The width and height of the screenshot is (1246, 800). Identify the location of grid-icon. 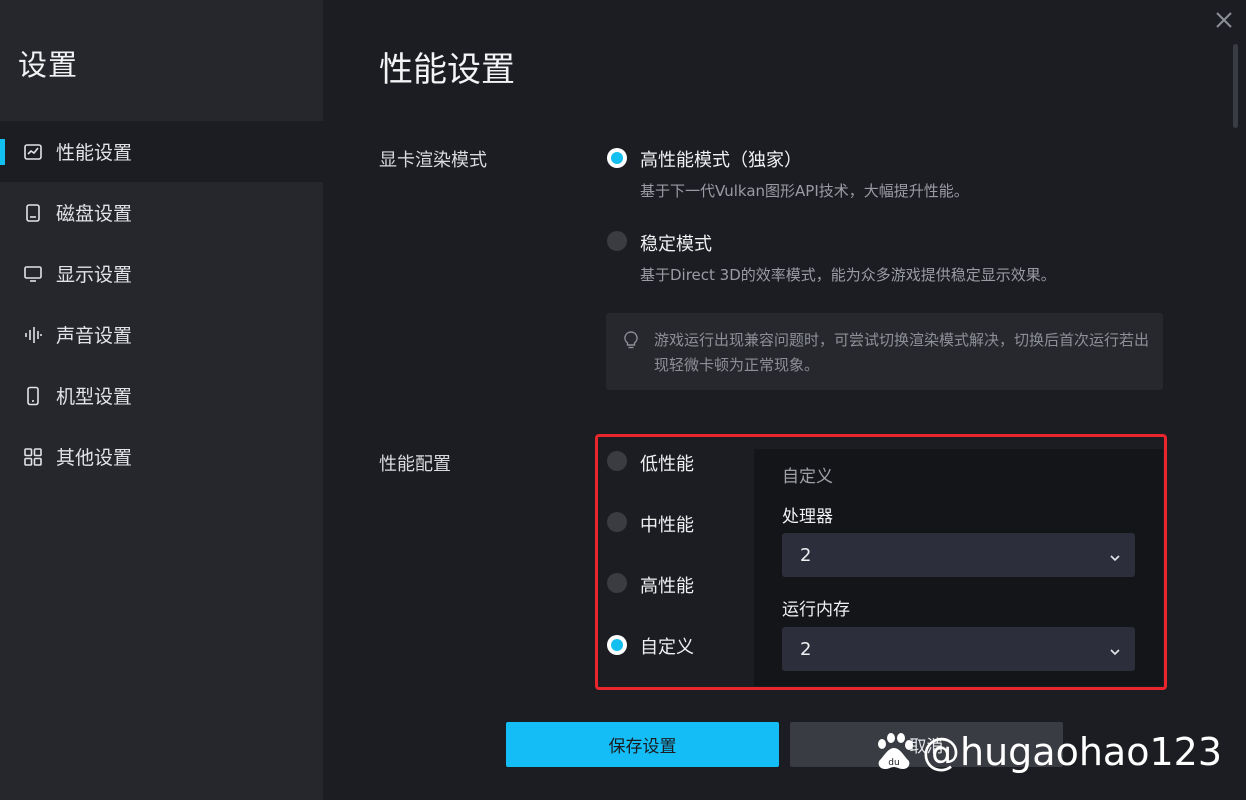
(33, 457).